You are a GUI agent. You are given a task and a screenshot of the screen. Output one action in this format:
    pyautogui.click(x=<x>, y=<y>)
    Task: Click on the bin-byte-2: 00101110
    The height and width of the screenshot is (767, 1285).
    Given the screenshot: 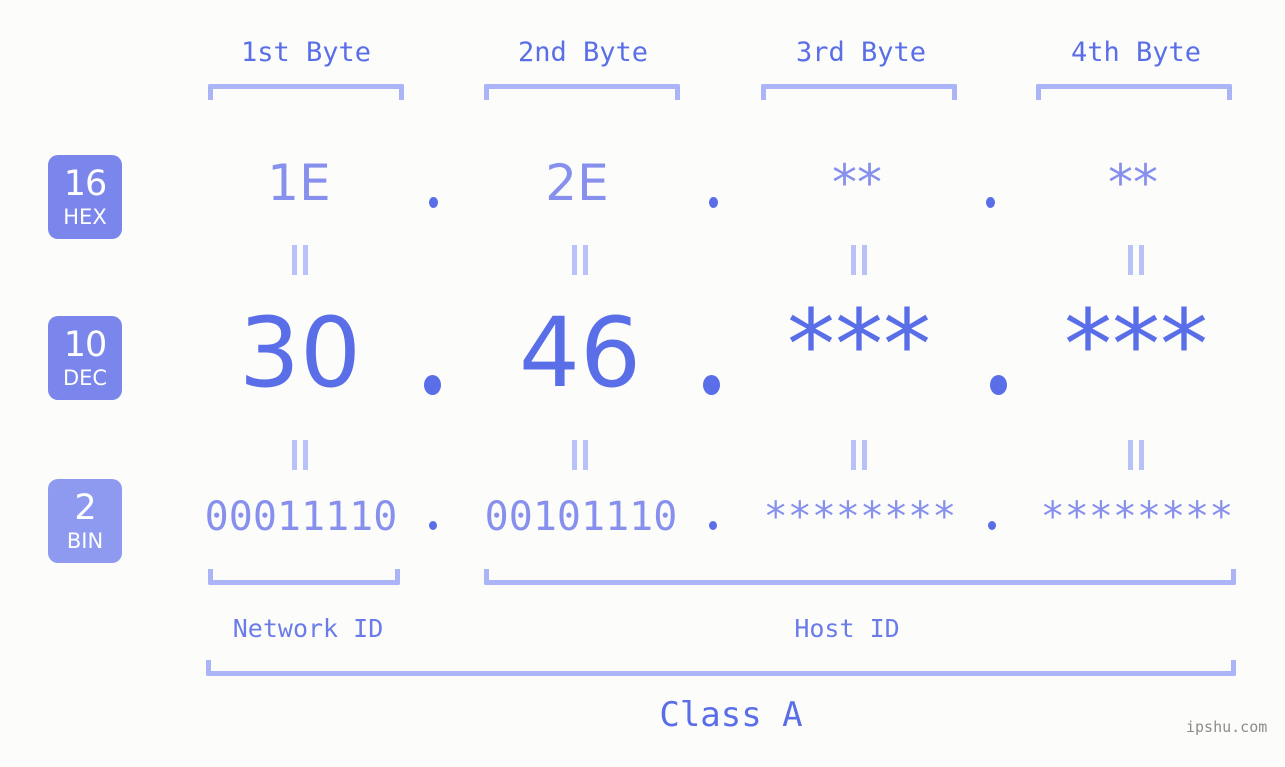 What is the action you would take?
    pyautogui.click(x=581, y=517)
    